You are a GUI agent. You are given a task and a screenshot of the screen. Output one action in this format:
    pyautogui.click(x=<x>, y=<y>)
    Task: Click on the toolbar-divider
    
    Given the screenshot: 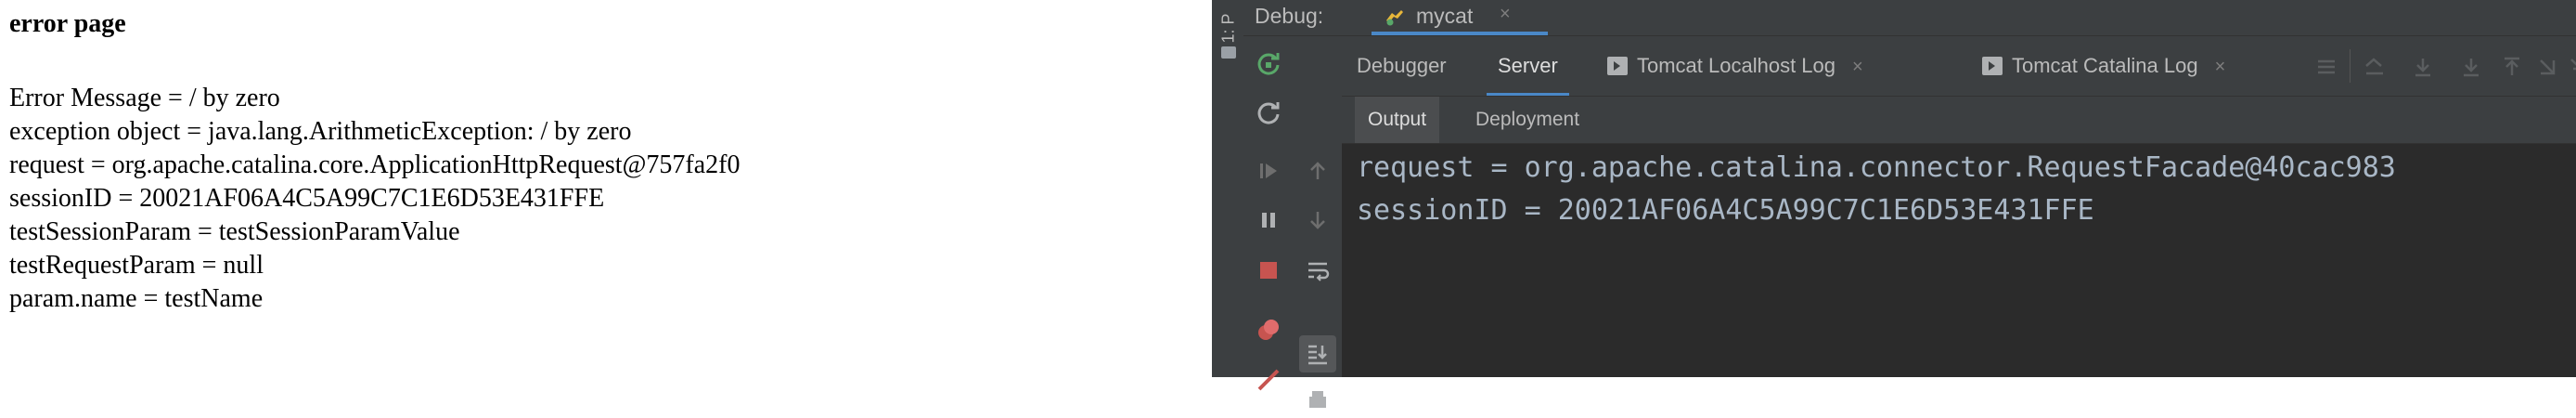 What is the action you would take?
    pyautogui.click(x=2350, y=66)
    